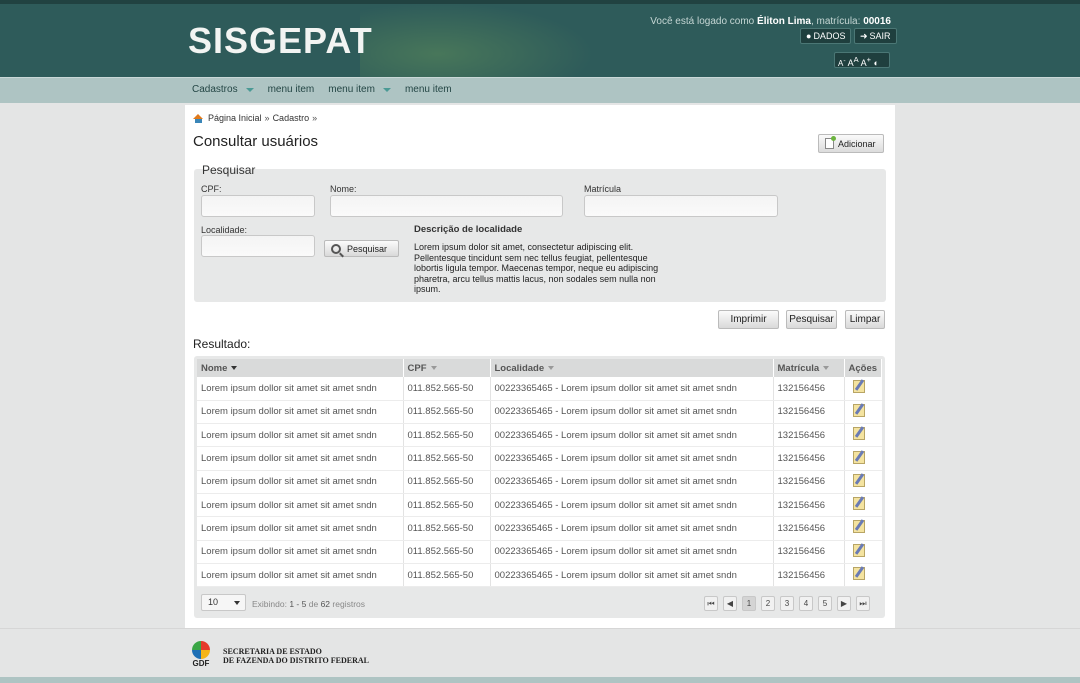  I want to click on col-header-cpf: CPF, so click(447, 368).